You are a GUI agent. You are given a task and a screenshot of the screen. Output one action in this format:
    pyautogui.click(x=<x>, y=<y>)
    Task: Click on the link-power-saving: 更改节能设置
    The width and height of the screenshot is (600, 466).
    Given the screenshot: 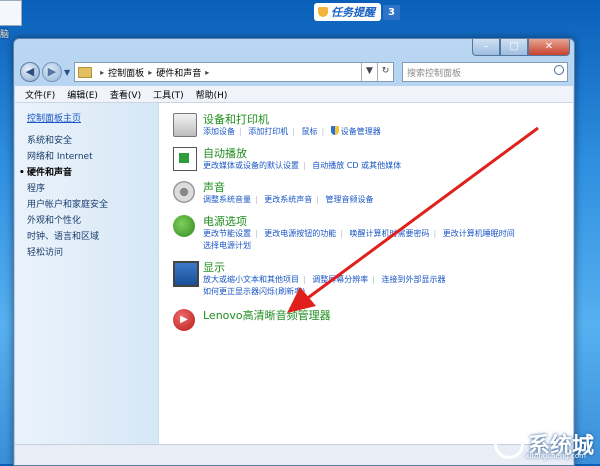 What is the action you would take?
    pyautogui.click(x=227, y=233)
    